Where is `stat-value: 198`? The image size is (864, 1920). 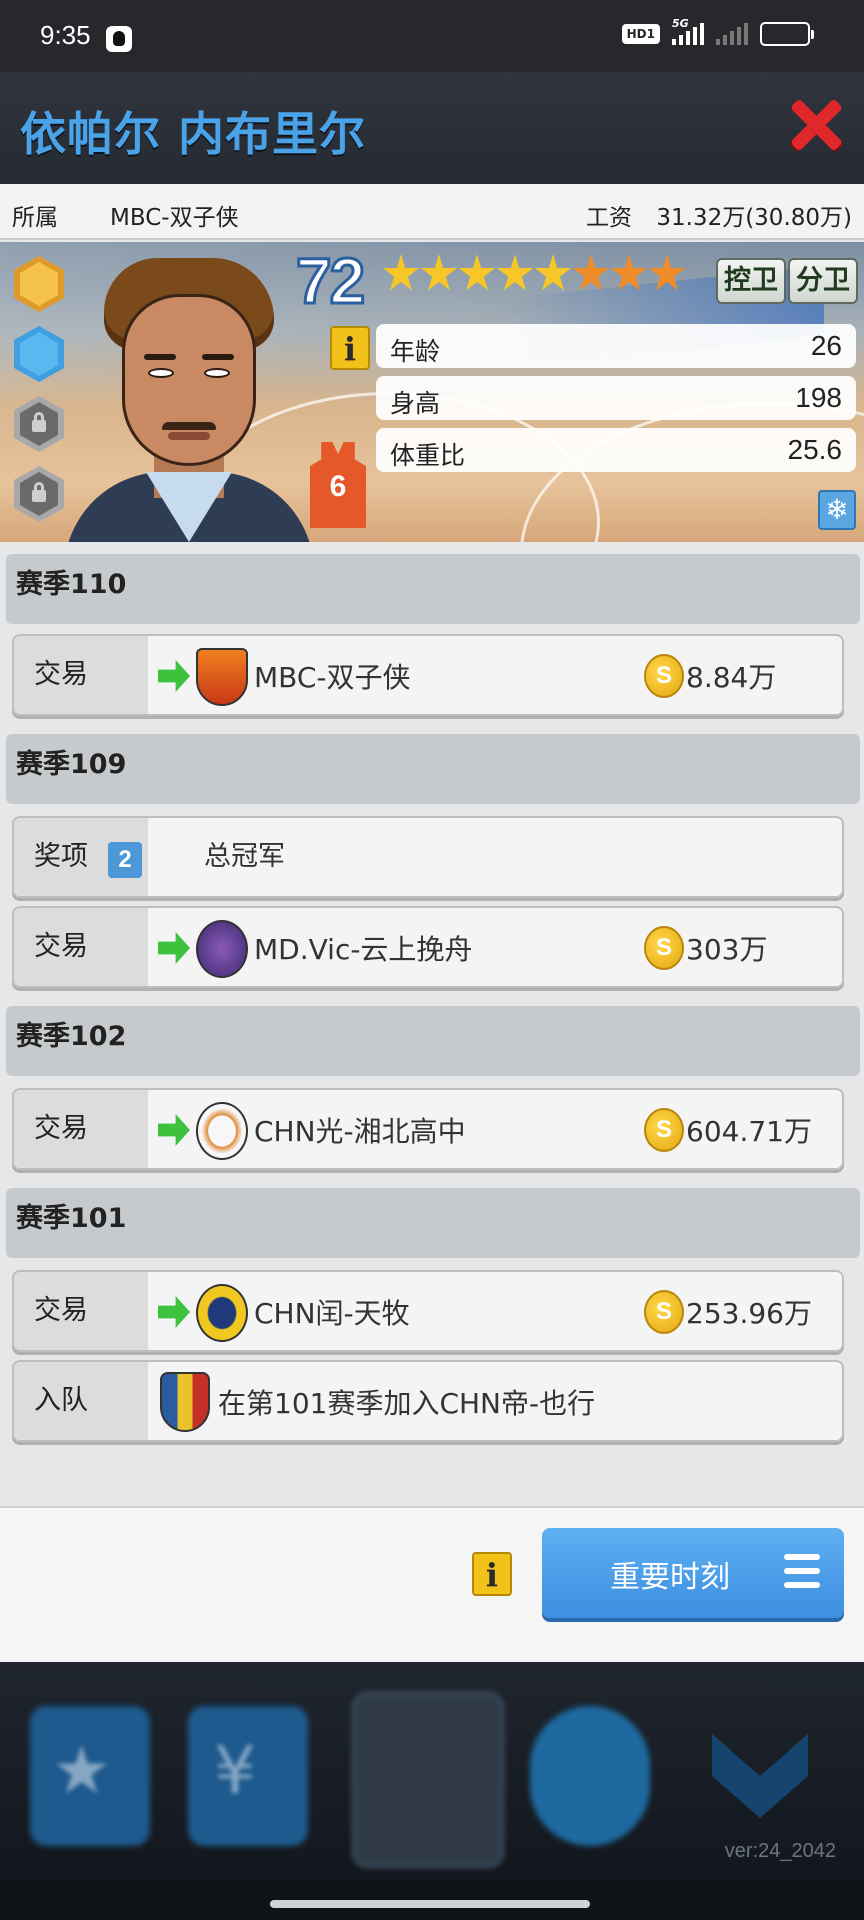
stat-value: 198 is located at coordinates (818, 397).